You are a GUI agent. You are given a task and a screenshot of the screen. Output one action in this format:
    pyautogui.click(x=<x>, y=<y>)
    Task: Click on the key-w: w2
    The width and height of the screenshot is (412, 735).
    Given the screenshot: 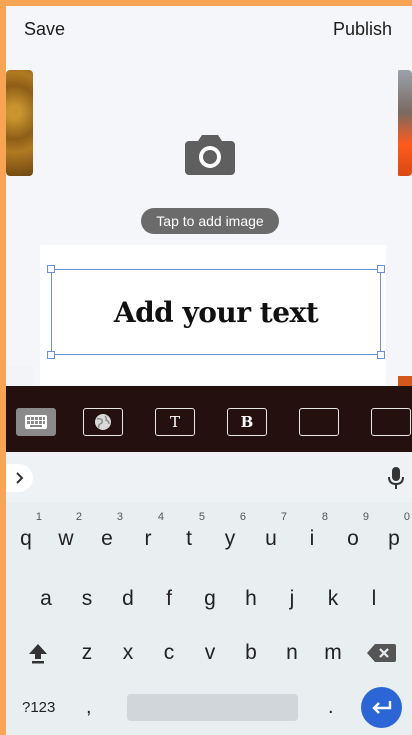 What is the action you would take?
    pyautogui.click(x=66, y=535)
    